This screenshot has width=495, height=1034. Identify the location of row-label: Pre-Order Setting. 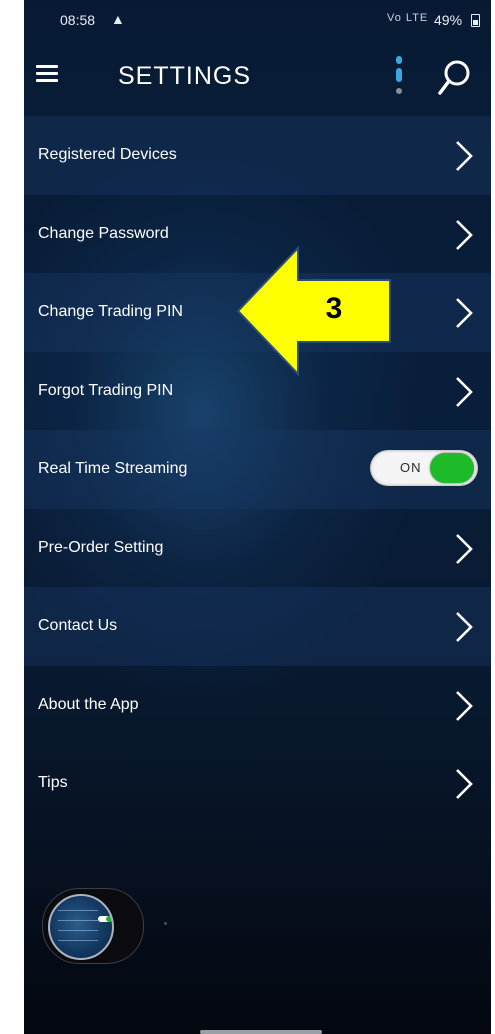
(101, 547).